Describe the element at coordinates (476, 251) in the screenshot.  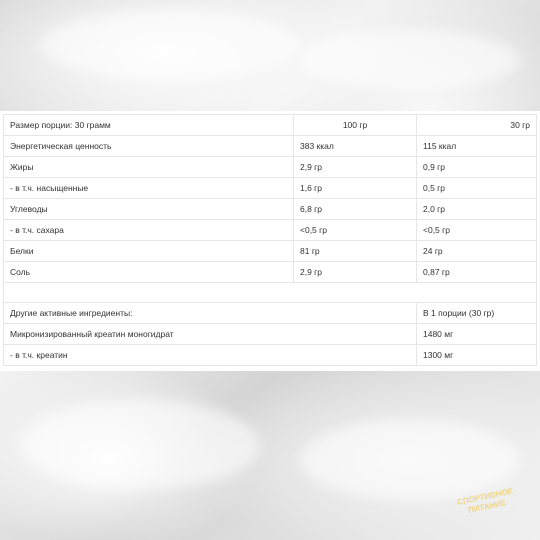
I see `nutrient-value-30g: 24 гр` at that location.